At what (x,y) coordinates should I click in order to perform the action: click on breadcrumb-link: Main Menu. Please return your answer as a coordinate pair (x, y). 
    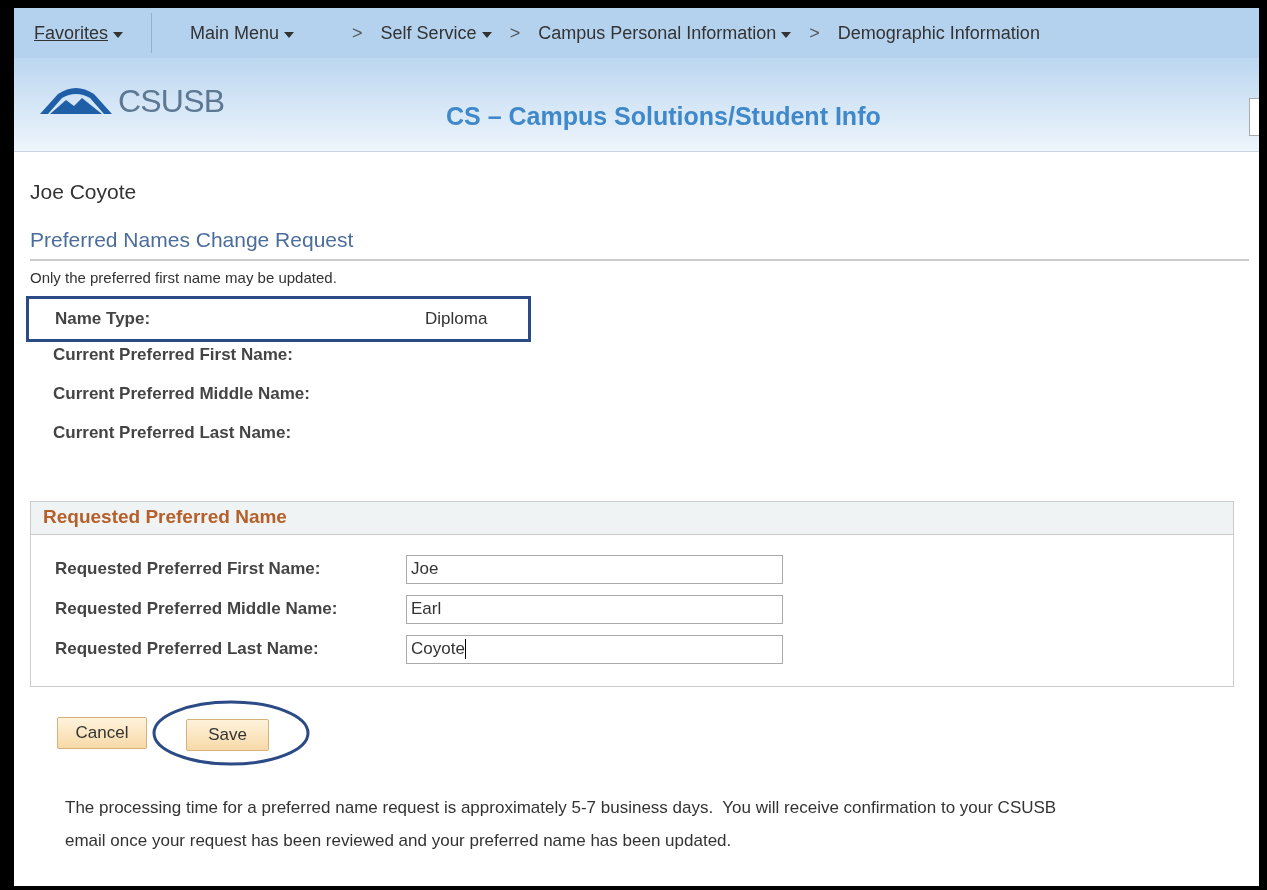
    Looking at the image, I should click on (242, 33).